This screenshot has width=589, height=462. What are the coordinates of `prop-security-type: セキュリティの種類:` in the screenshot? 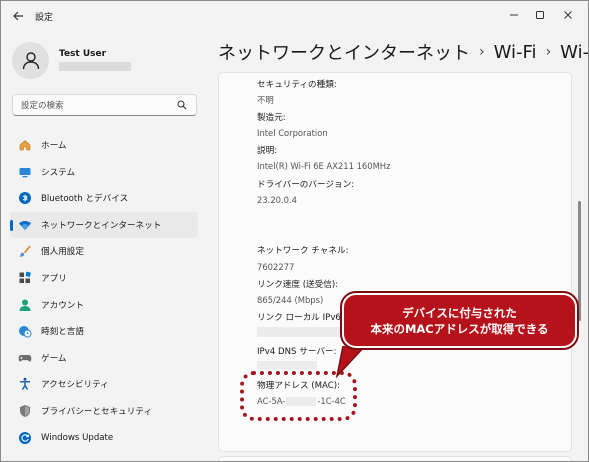 It's located at (297, 84).